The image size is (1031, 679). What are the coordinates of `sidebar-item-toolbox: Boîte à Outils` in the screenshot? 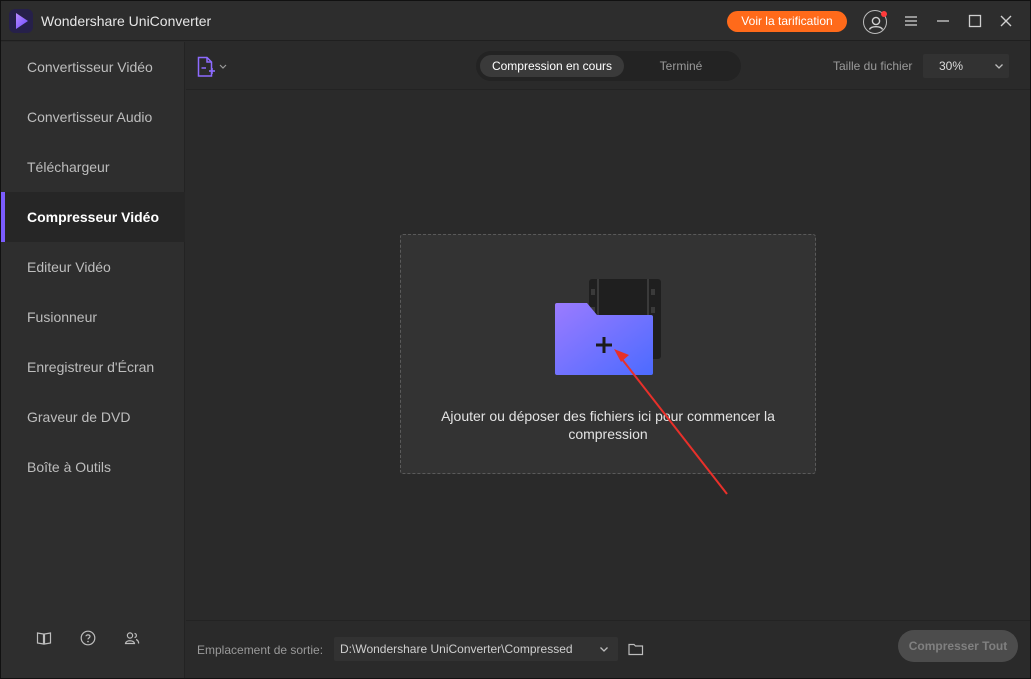 It's located at (93, 467).